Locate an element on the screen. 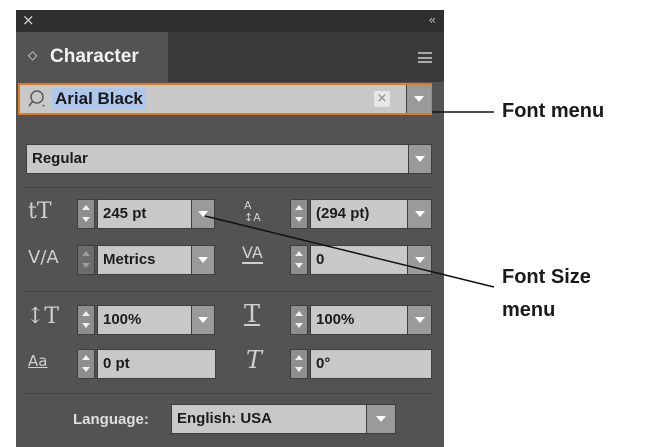 The height and width of the screenshot is (447, 652). font-size-menu-callout-line is located at coordinates (349, 251).